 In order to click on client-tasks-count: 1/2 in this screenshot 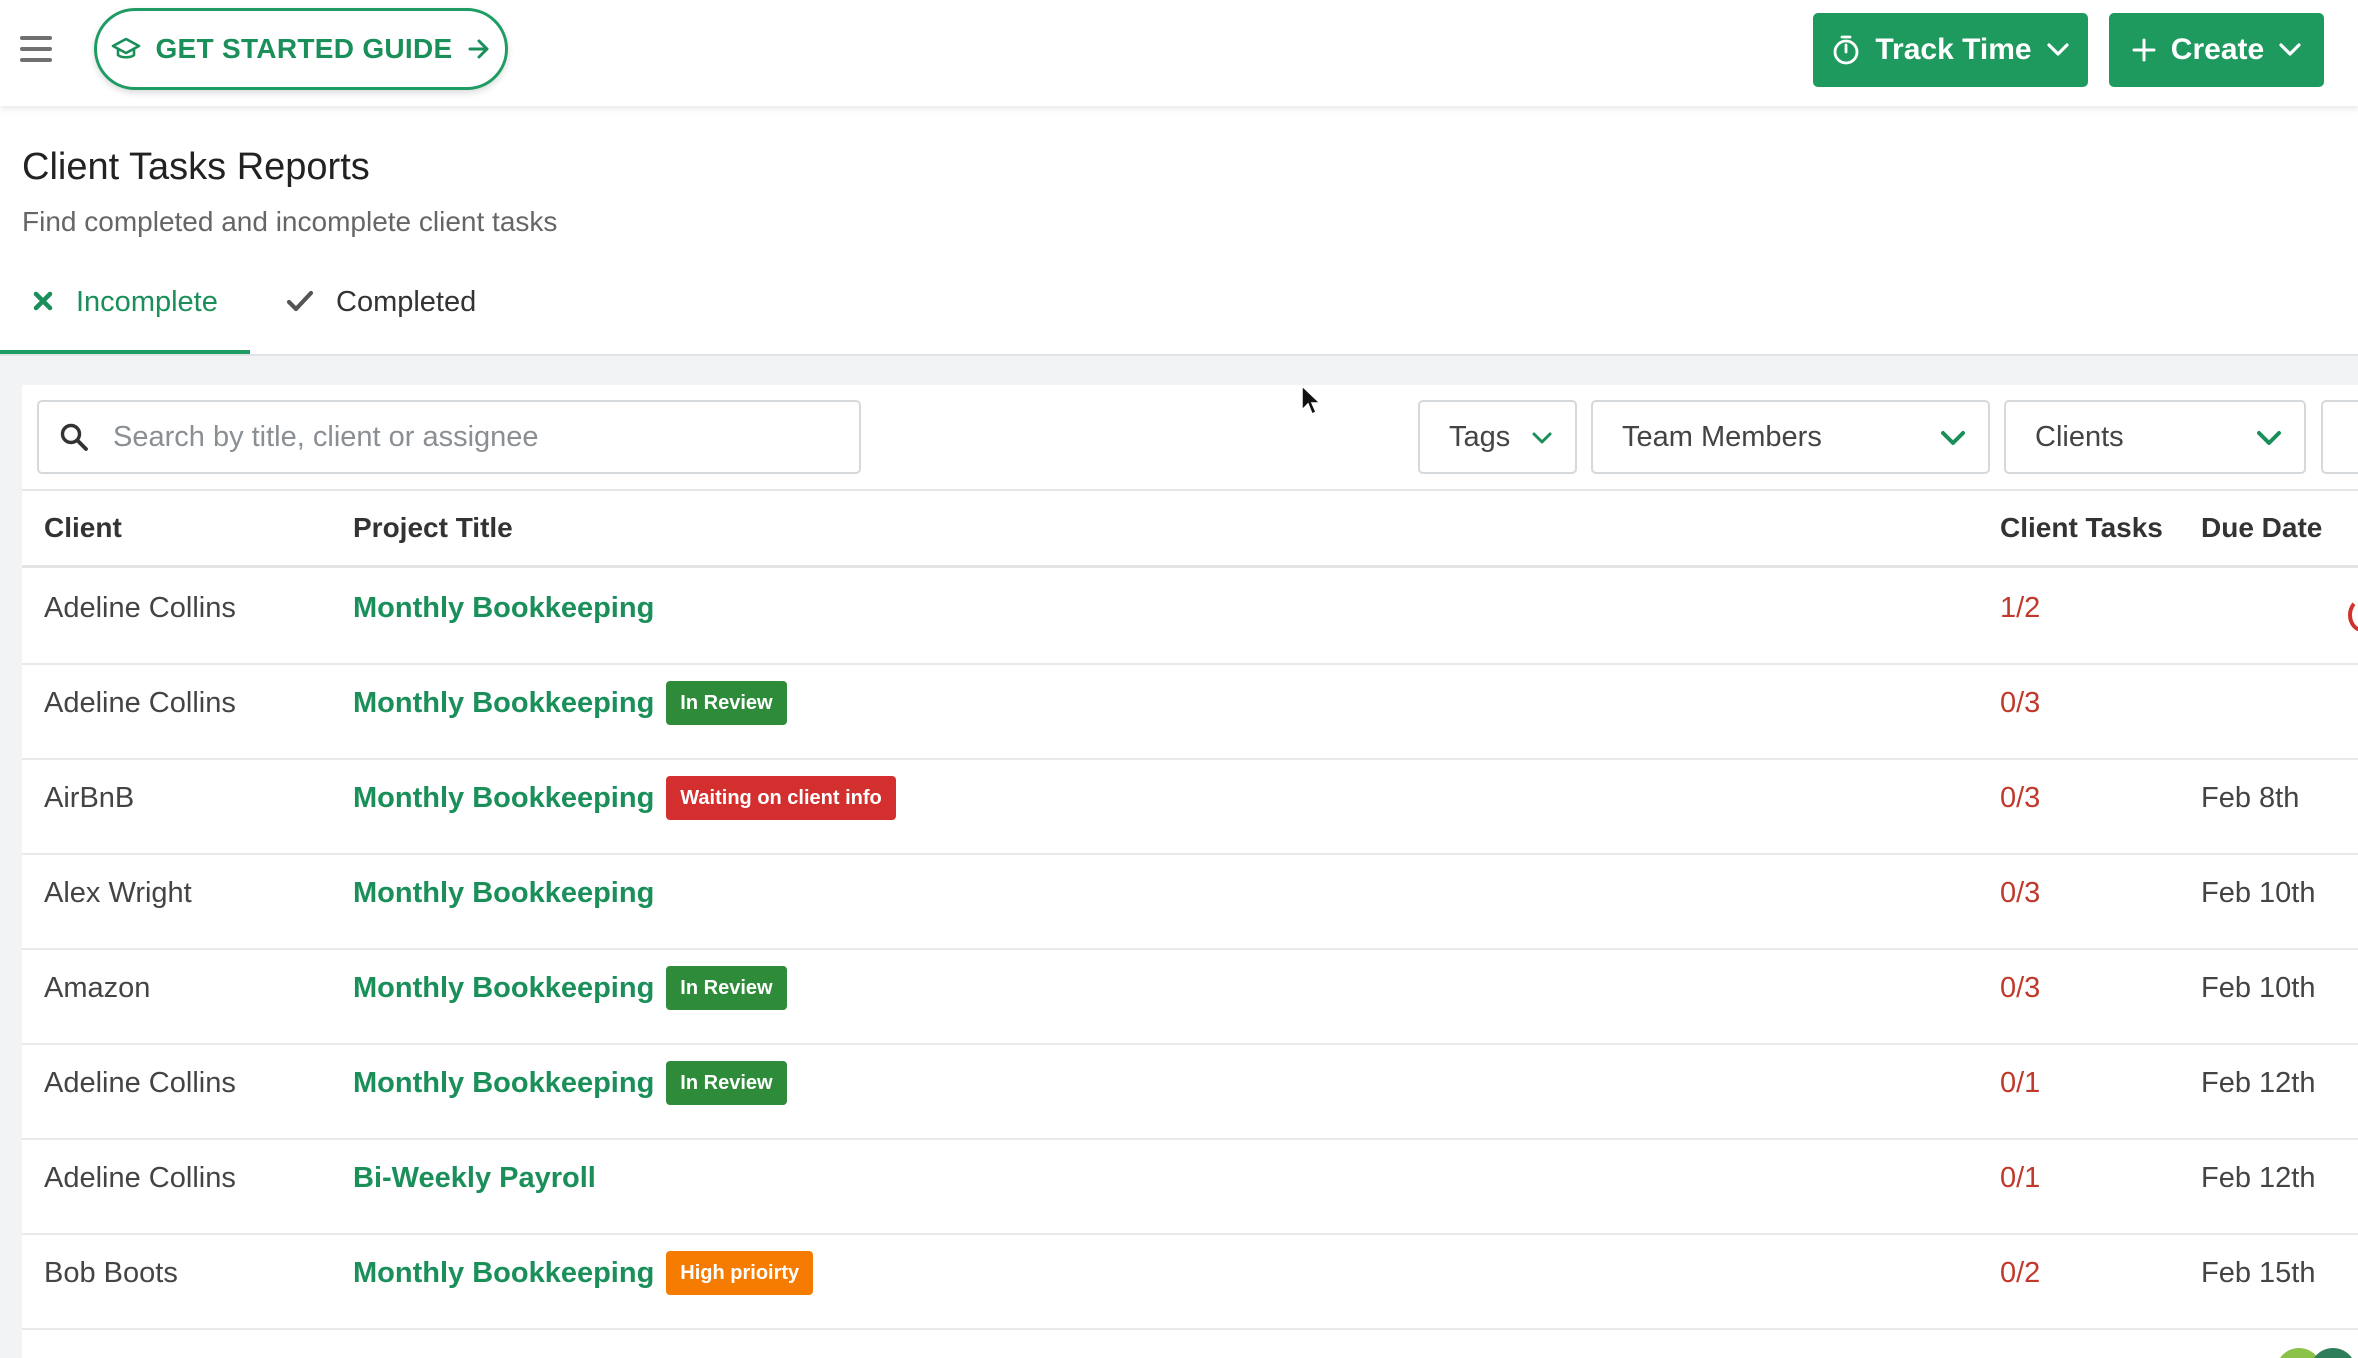, I will do `click(2020, 608)`.